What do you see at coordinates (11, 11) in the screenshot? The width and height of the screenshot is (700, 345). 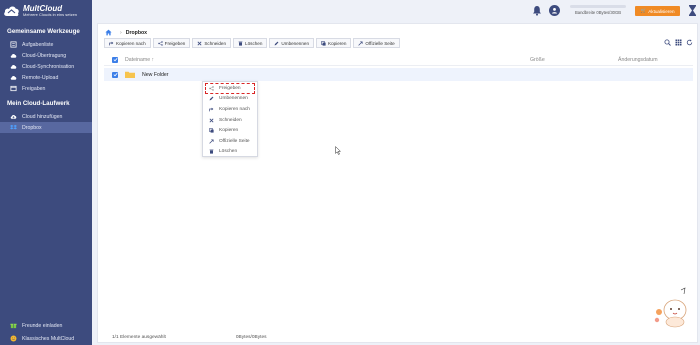 I see `multcloud-logo-icon` at bounding box center [11, 11].